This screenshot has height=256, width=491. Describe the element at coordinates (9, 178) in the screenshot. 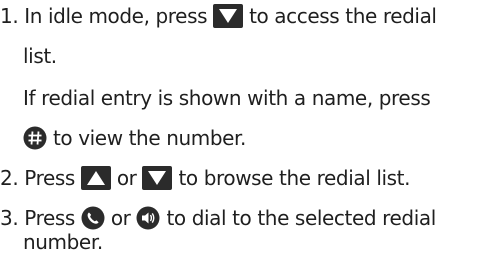

I see `step-2-number: 2.` at that location.